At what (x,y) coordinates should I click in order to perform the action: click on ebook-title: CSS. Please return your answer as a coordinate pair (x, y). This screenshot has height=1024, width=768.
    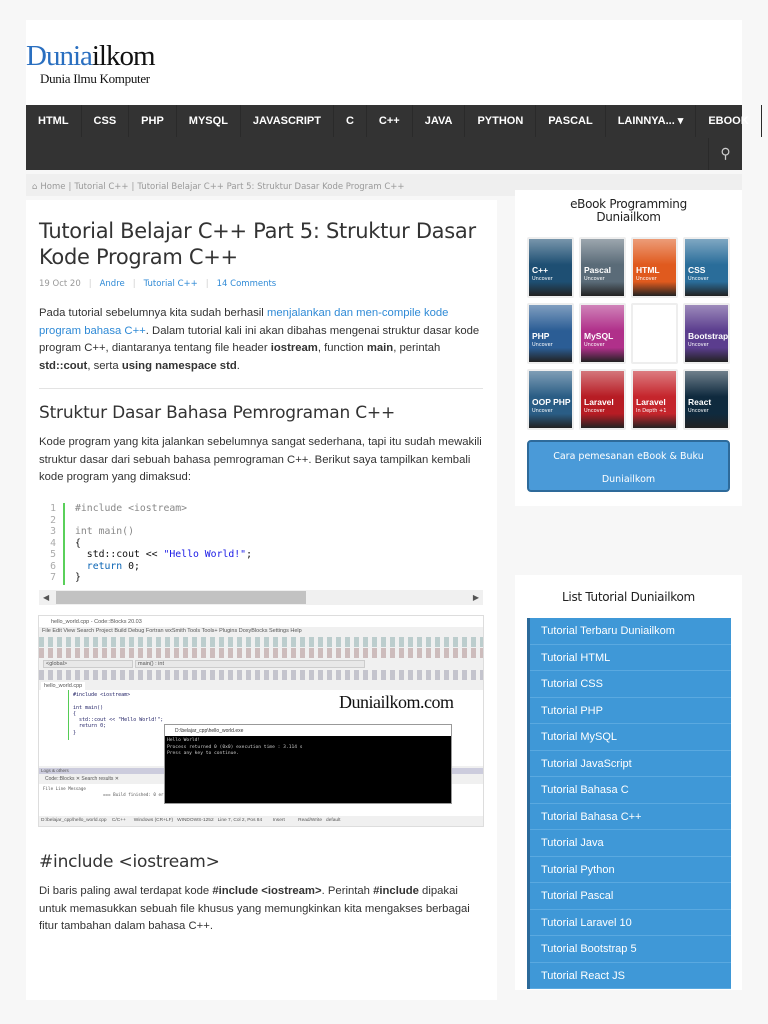
    Looking at the image, I should click on (697, 270).